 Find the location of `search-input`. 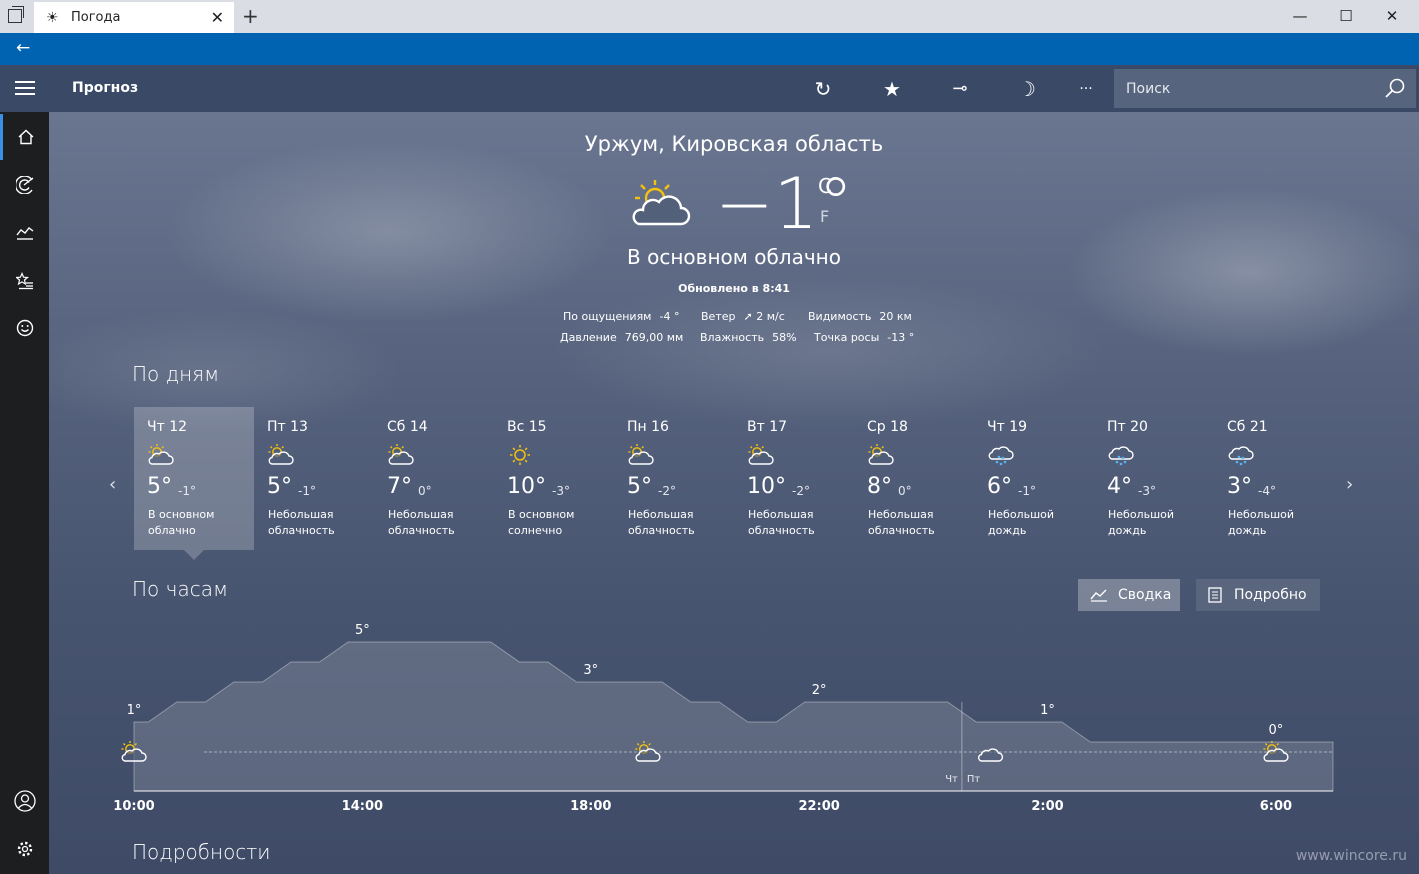

search-input is located at coordinates (1244, 88).